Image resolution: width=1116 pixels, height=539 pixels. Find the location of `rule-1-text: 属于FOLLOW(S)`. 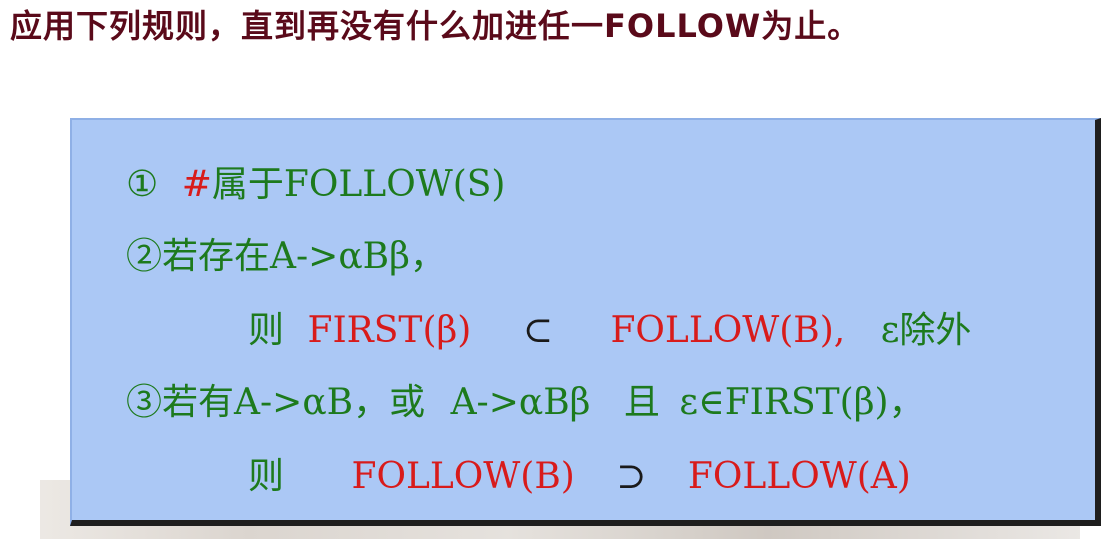

rule-1-text: 属于FOLLOW(S) is located at coordinates (358, 184).